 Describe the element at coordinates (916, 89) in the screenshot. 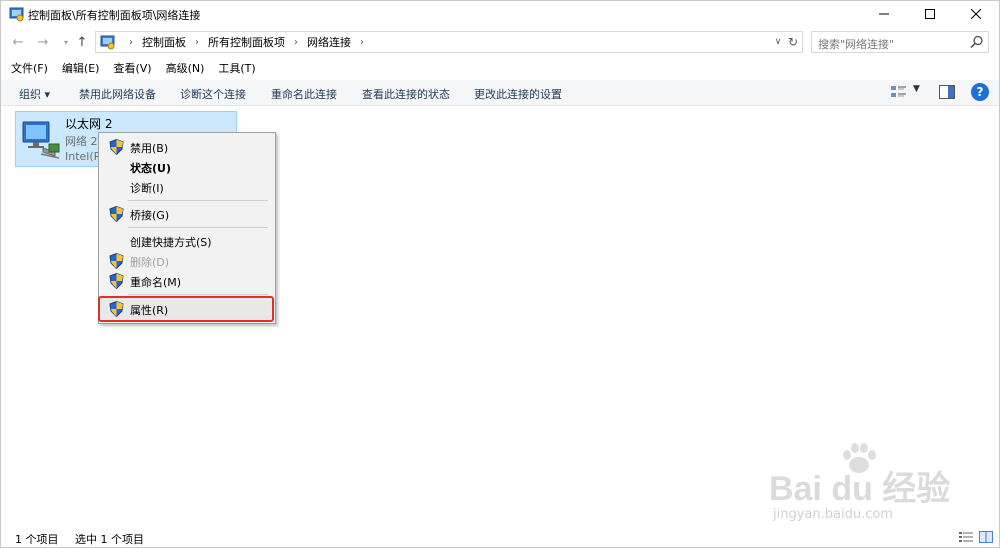

I see `chevron-down-icon: ▼` at that location.